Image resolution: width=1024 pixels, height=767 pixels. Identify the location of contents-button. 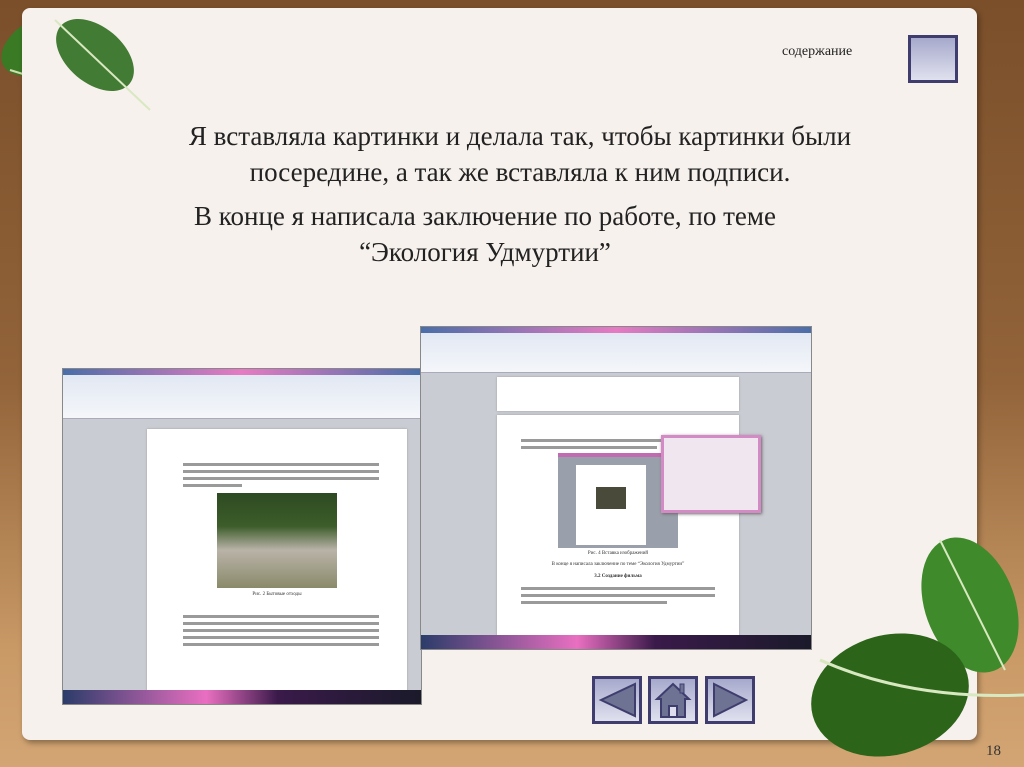
(933, 59).